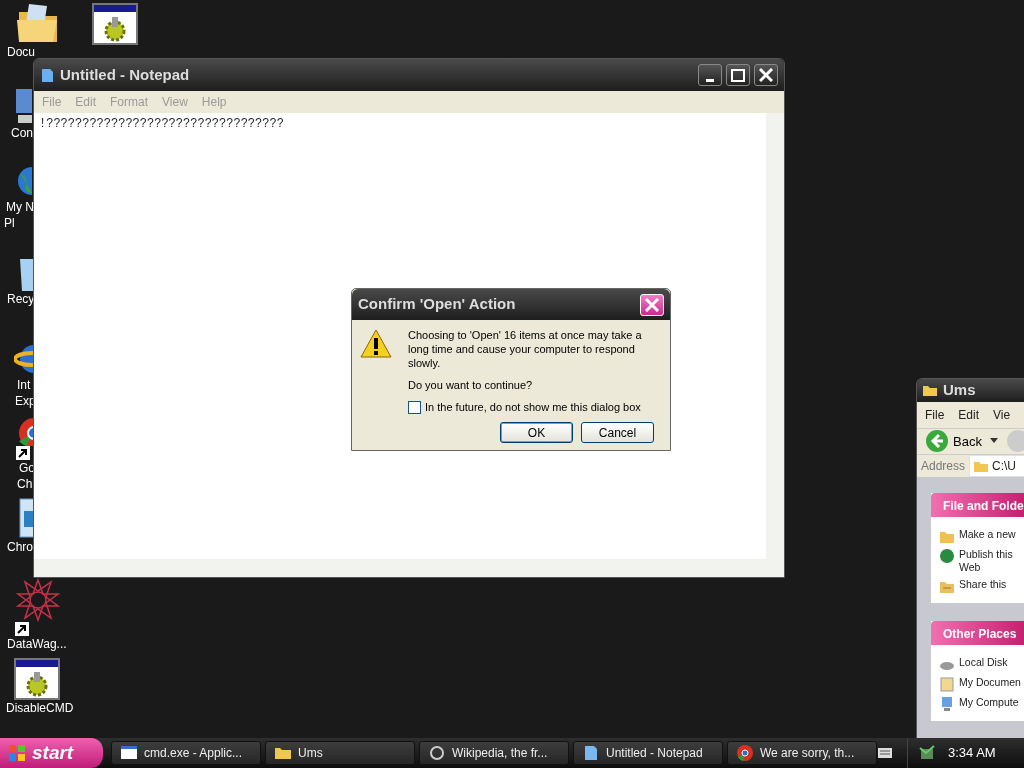 The width and height of the screenshot is (1024, 768). What do you see at coordinates (129, 753) in the screenshot?
I see `window-icon` at bounding box center [129, 753].